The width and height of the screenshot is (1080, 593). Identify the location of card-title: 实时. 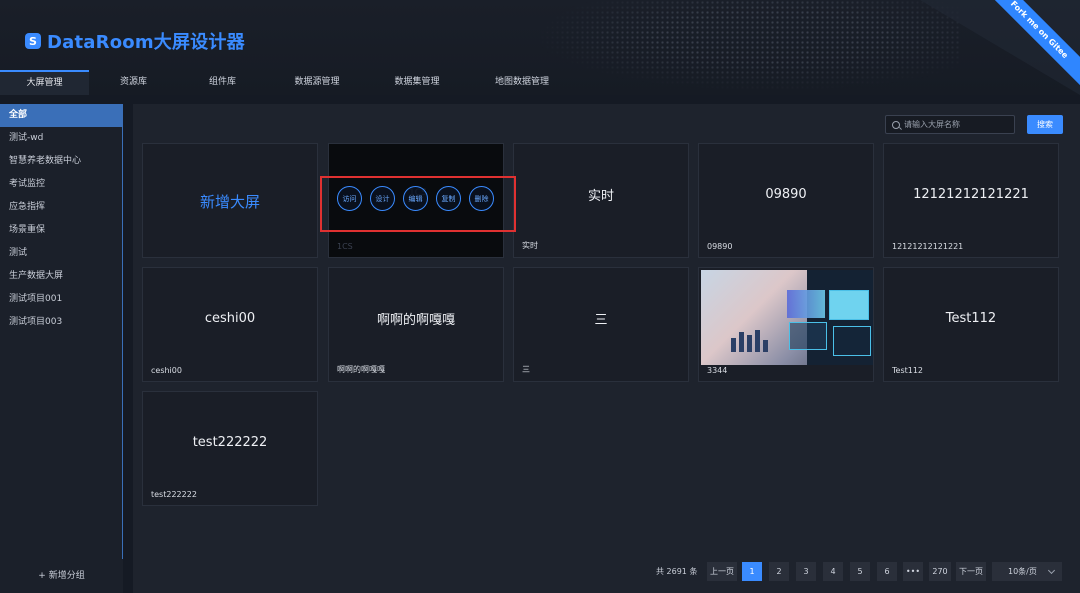
(600, 196).